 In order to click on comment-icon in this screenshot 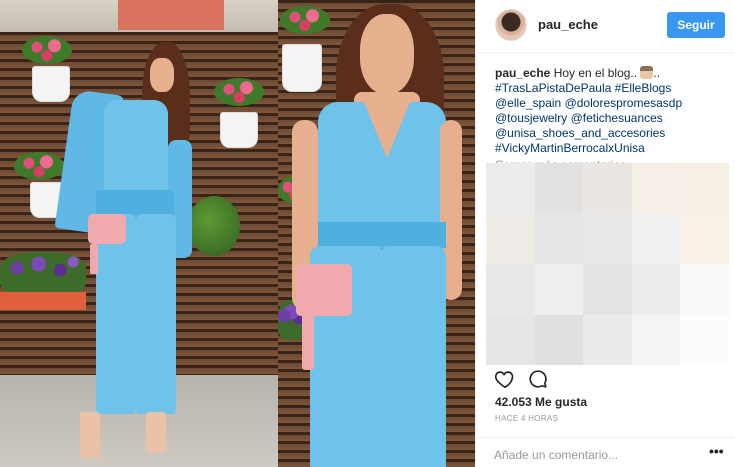, I will do `click(538, 379)`.